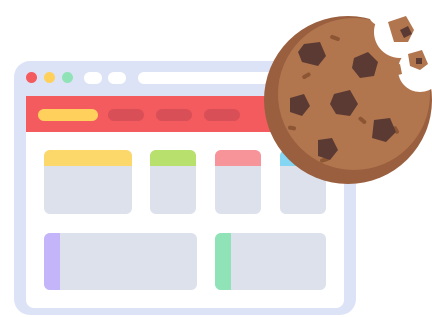 This screenshot has width=432, height=317. I want to click on nav-item-active, so click(68, 115).